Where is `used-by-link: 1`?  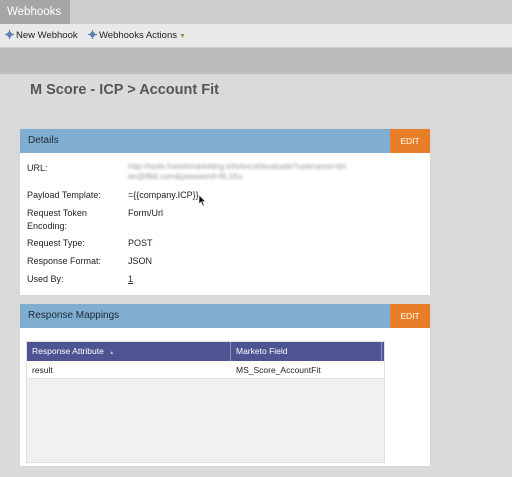 used-by-link: 1 is located at coordinates (261, 279).